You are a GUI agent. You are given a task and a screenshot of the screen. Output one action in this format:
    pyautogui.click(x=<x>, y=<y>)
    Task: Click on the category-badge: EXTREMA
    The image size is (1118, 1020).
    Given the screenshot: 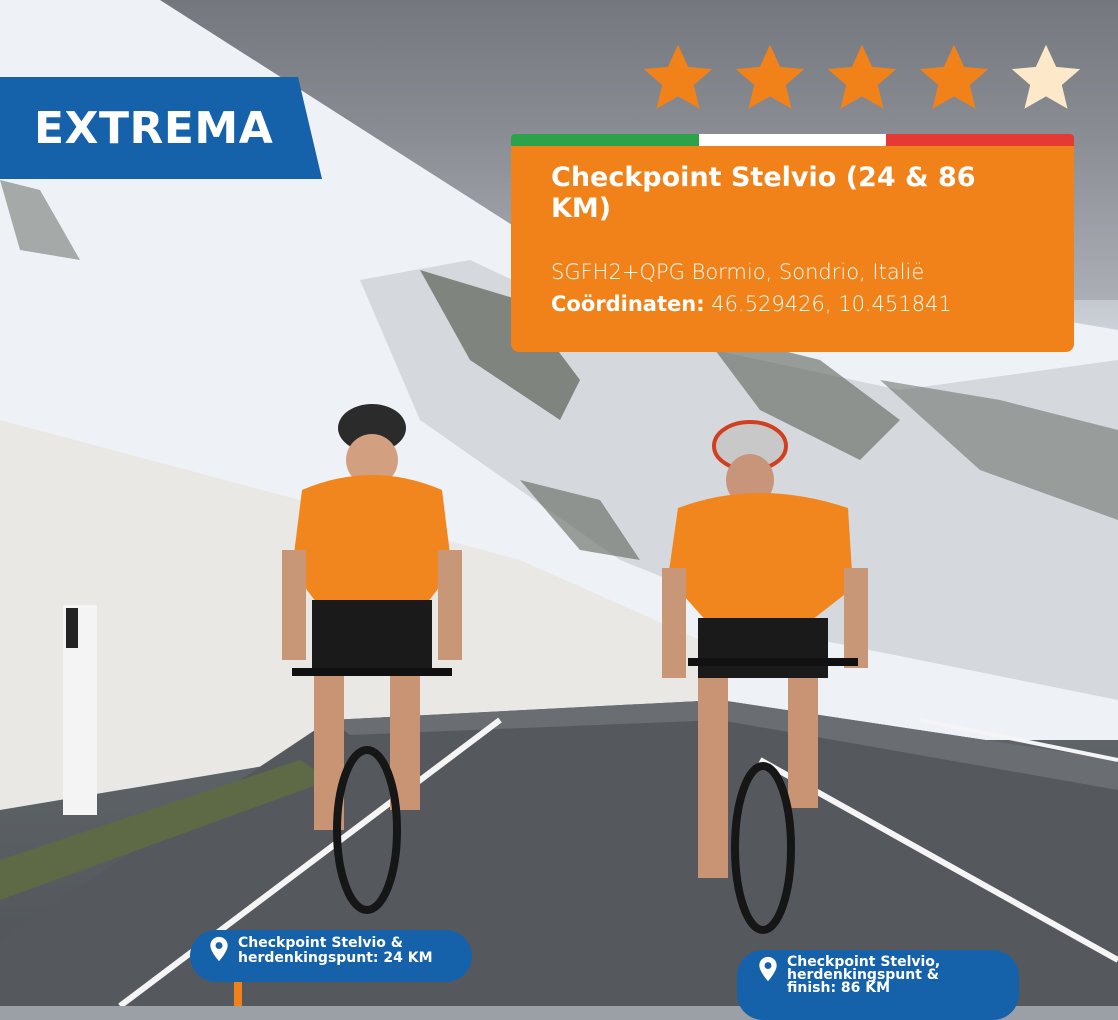 What is the action you would take?
    pyautogui.click(x=161, y=128)
    